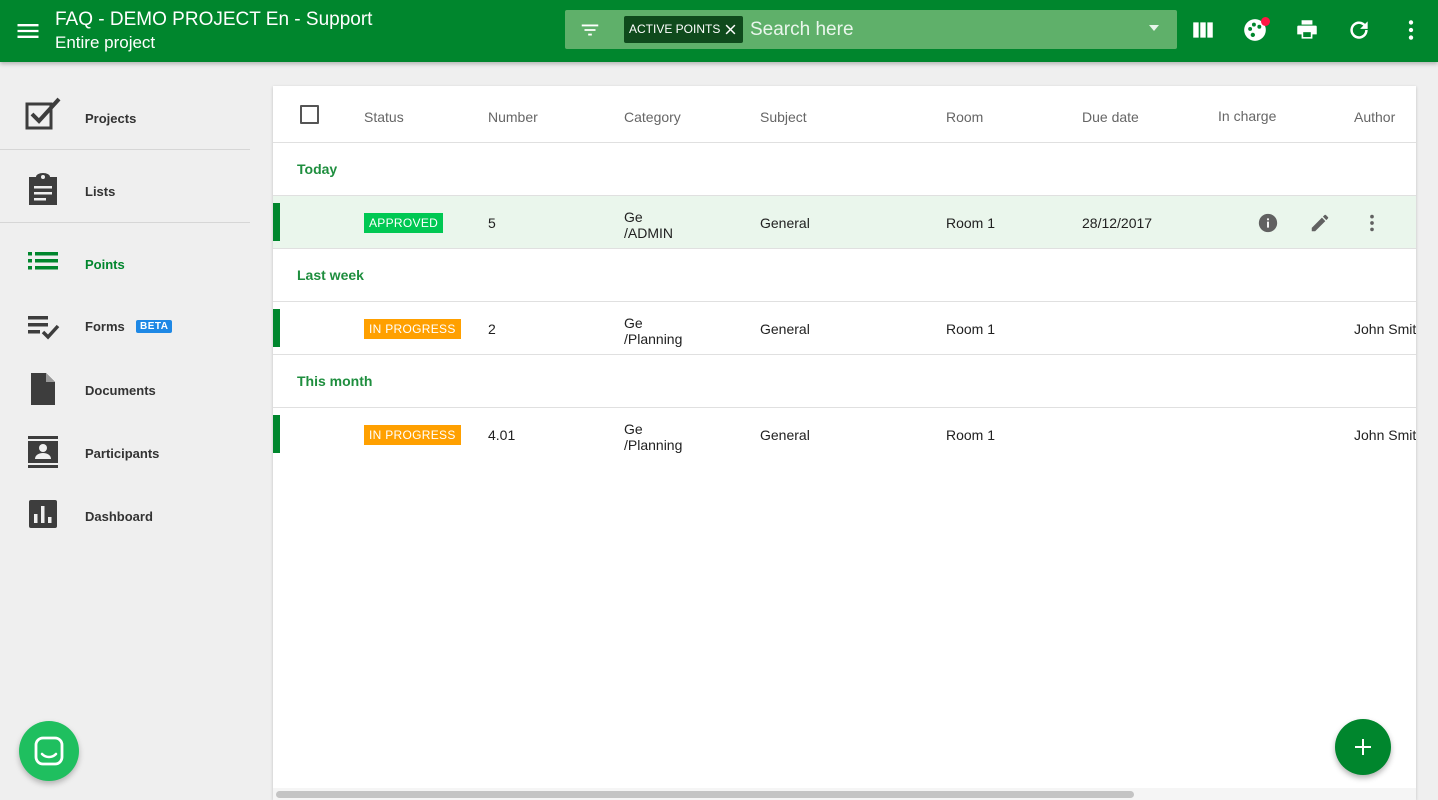  I want to click on cell-category: Ge /ADMIN, so click(648, 225).